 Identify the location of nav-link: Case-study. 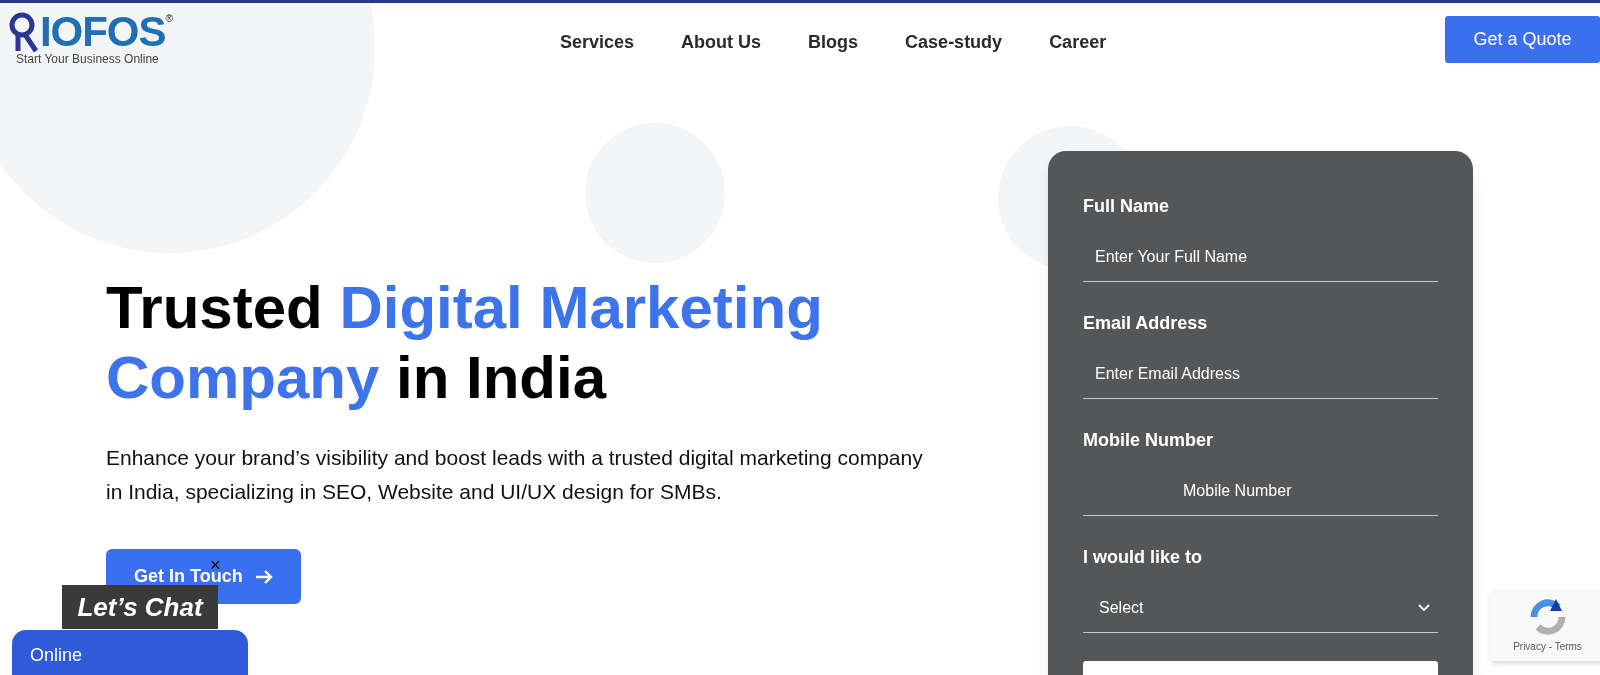
(954, 42).